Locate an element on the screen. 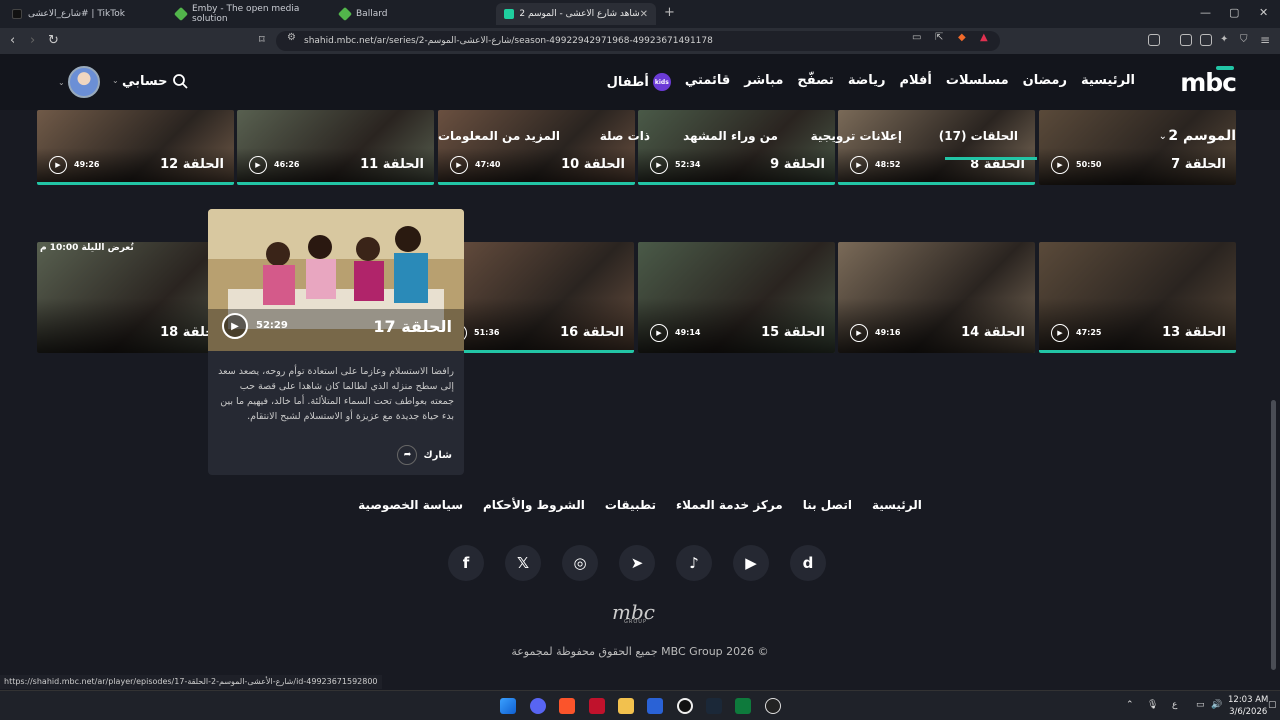 The image size is (1280, 720). footer-link-apps: تطبيقات is located at coordinates (630, 505).